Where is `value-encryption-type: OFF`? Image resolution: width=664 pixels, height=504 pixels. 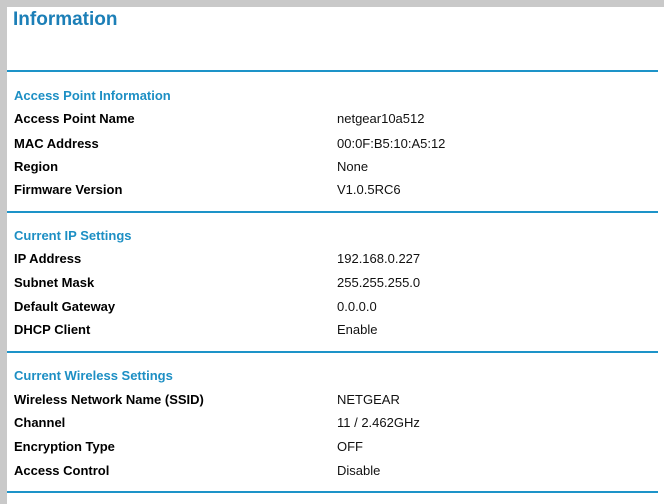
value-encryption-type: OFF is located at coordinates (350, 446).